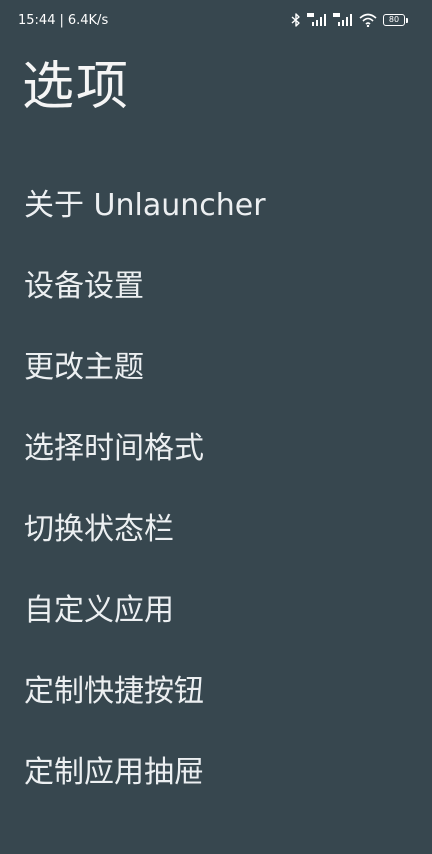  I want to click on menu-item-quick-buttons: 定制快捷按钮, so click(145, 687).